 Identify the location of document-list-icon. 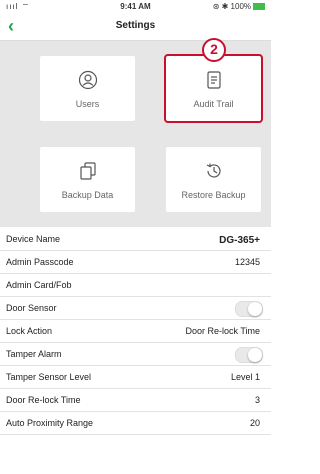
(213, 80).